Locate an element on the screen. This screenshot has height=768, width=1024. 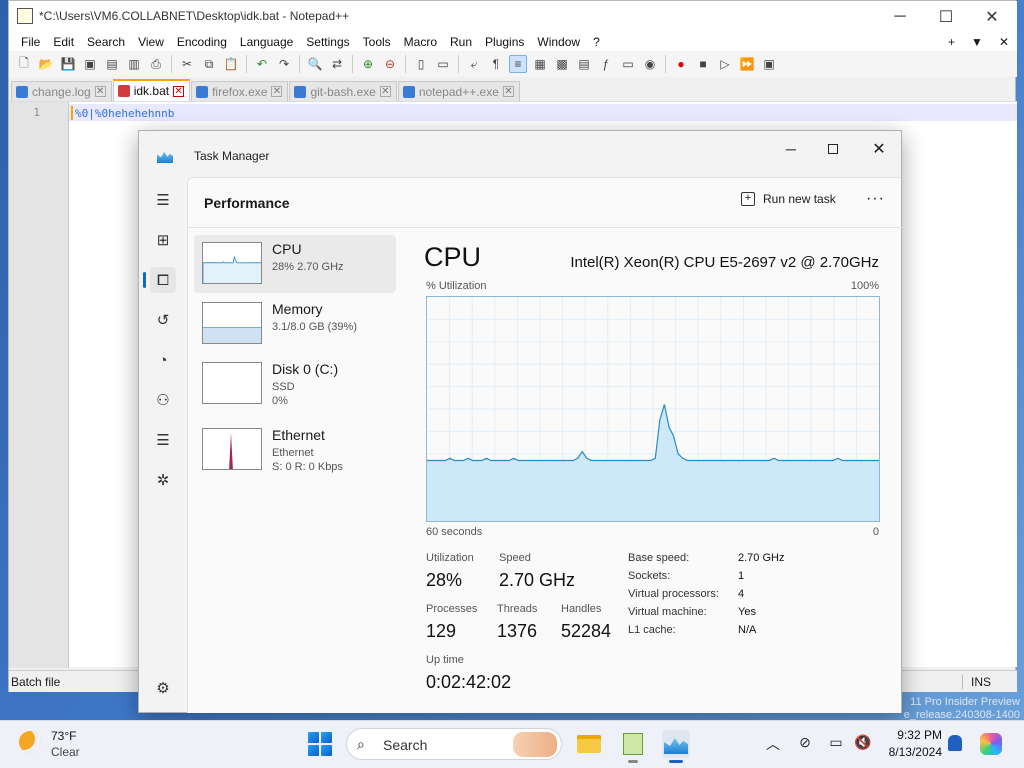
file-tab: git-bash.exe ✕ is located at coordinates (343, 91).